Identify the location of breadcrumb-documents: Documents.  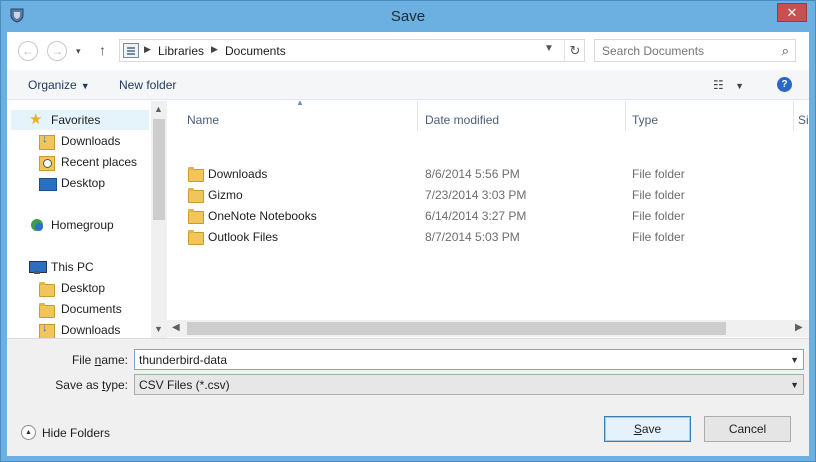
(255, 51).